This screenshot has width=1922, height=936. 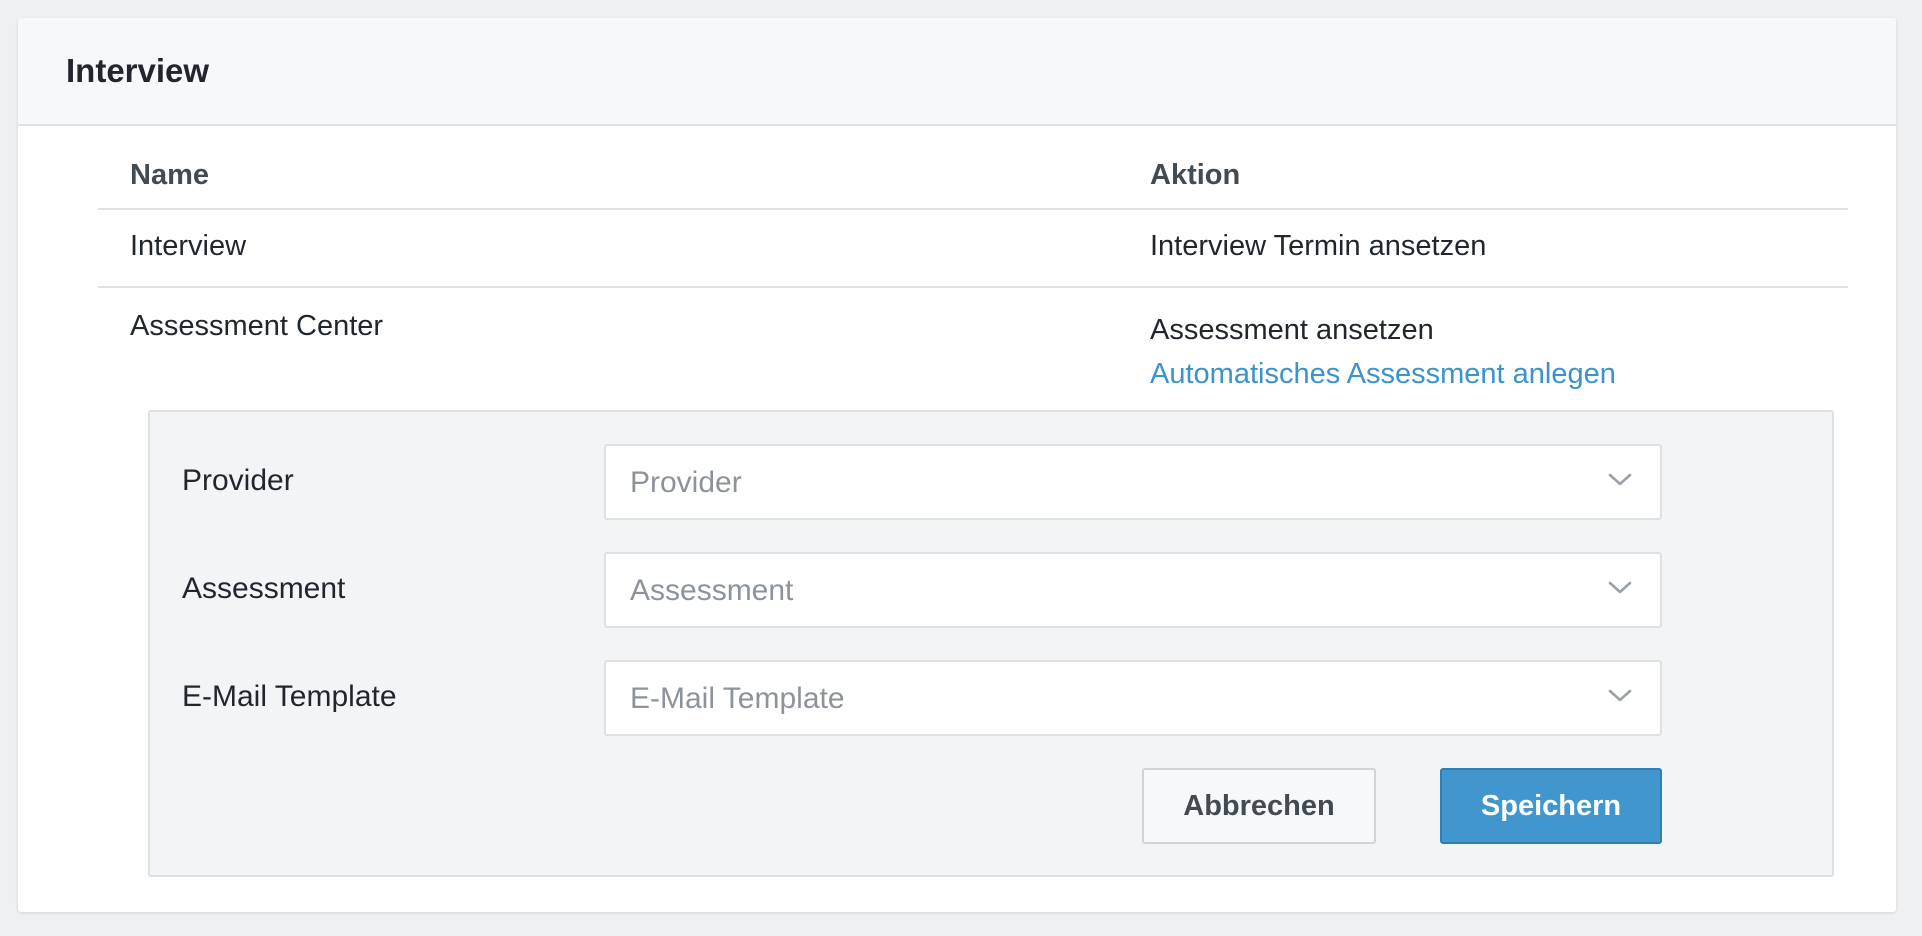 What do you see at coordinates (1551, 806) in the screenshot?
I see `save-button: Speichern` at bounding box center [1551, 806].